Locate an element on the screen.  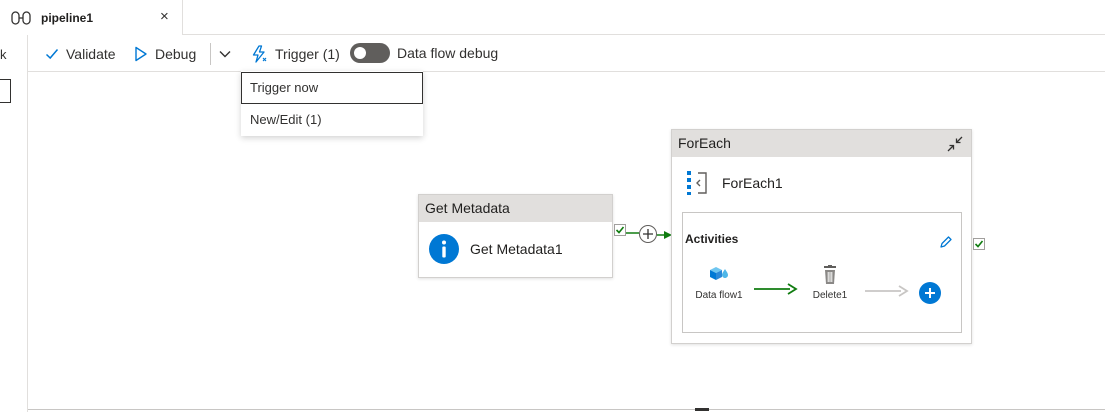
play-icon is located at coordinates (141, 54).